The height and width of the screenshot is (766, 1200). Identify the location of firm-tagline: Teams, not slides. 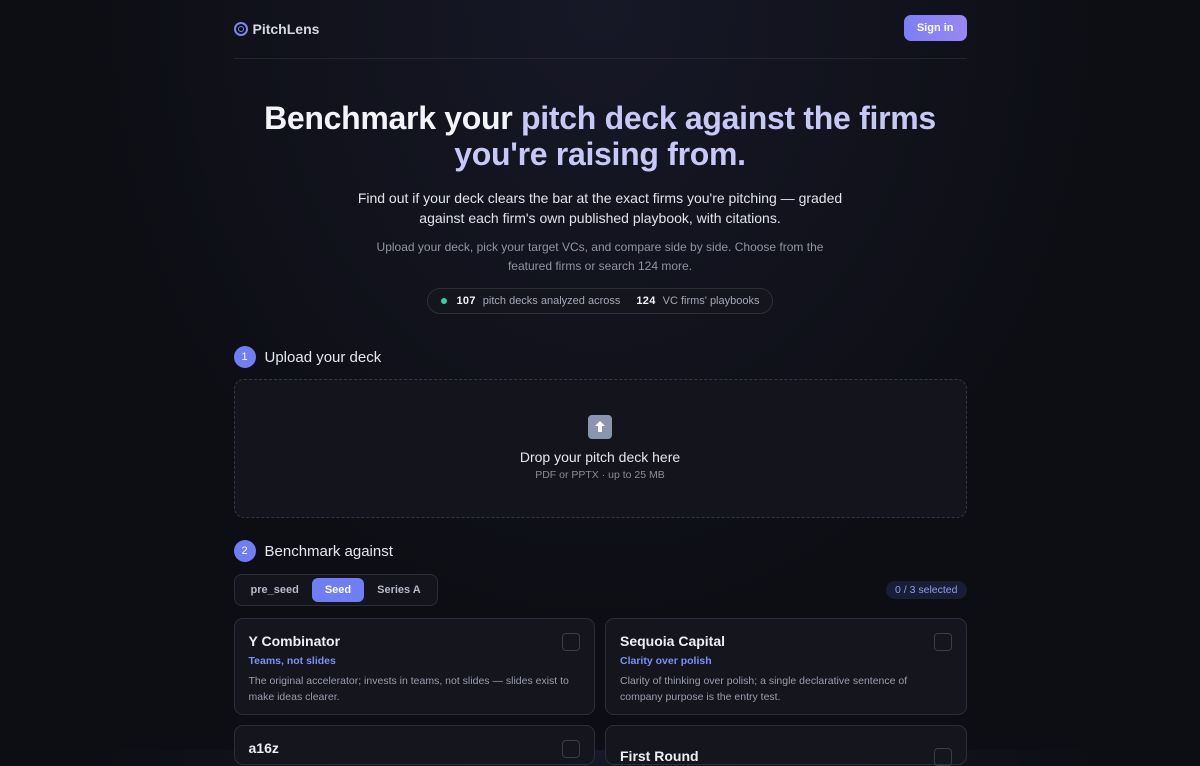
(292, 661).